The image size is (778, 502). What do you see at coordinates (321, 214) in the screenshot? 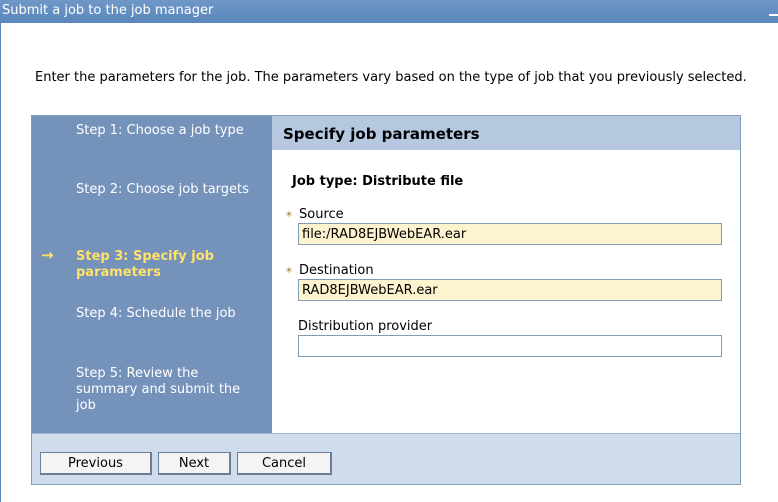
I see `source-label: Source` at bounding box center [321, 214].